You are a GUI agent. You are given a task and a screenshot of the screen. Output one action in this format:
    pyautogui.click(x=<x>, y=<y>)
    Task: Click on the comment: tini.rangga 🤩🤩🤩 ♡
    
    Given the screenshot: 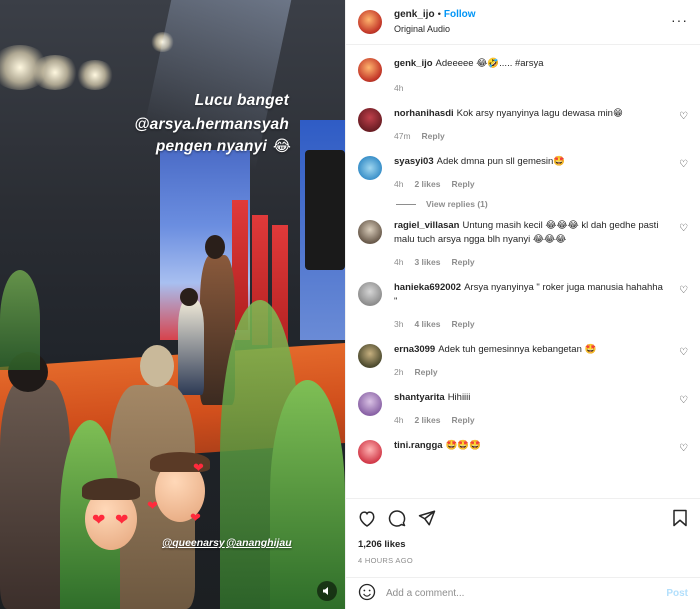 What is the action you would take?
    pyautogui.click(x=523, y=451)
    